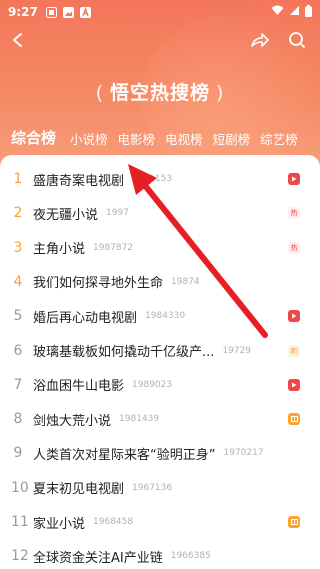 The height and width of the screenshot is (569, 320). I want to click on item-title: 我们如何探寻地外生命, so click(98, 284).